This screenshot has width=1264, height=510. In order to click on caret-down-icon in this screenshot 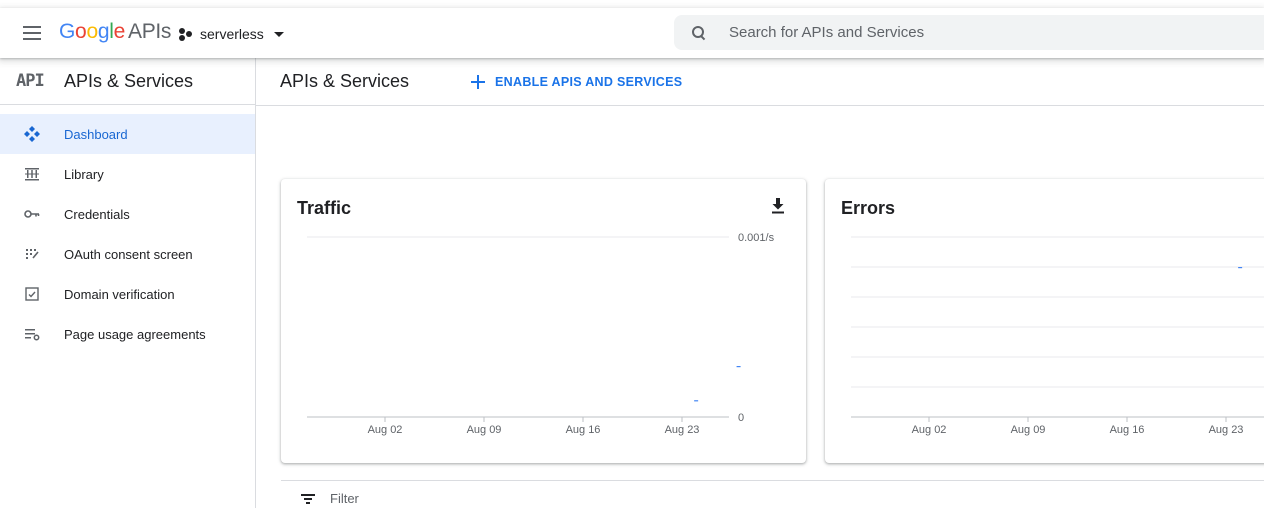, I will do `click(278, 34)`.